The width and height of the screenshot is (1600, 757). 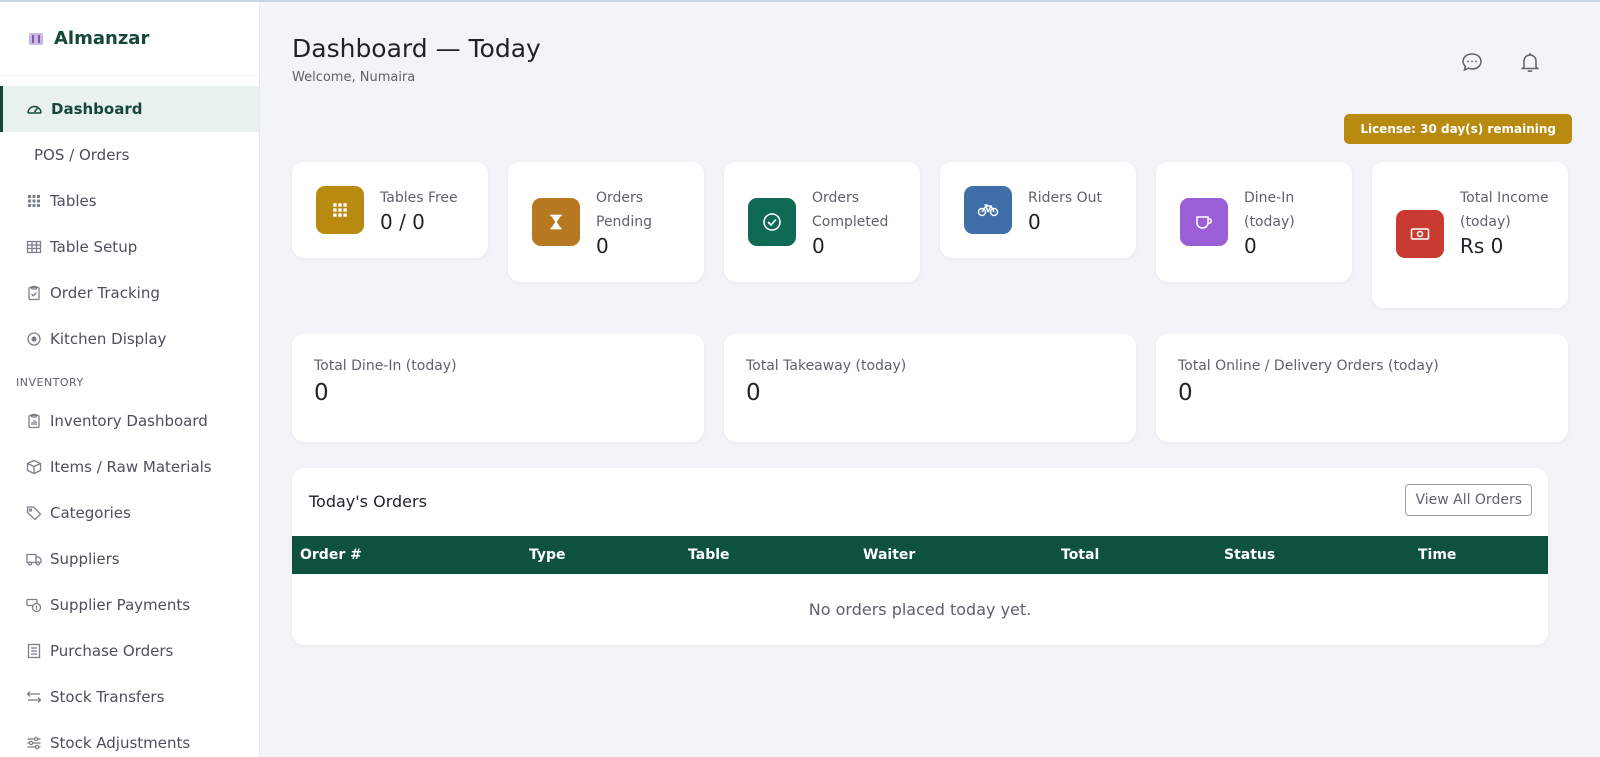 What do you see at coordinates (50, 382) in the screenshot?
I see `sidebar-section-inventory: INVENTORY` at bounding box center [50, 382].